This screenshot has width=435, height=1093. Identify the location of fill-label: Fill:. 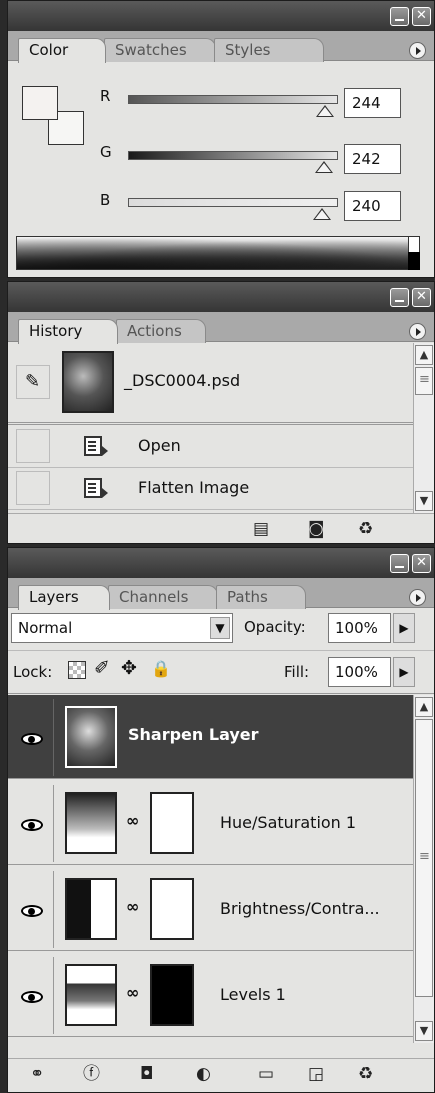
(297, 672).